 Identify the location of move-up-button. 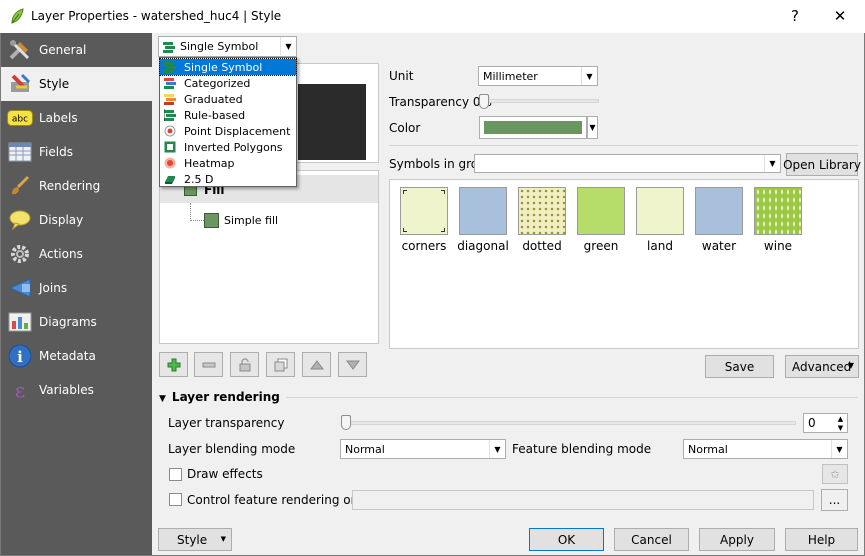
(316, 364).